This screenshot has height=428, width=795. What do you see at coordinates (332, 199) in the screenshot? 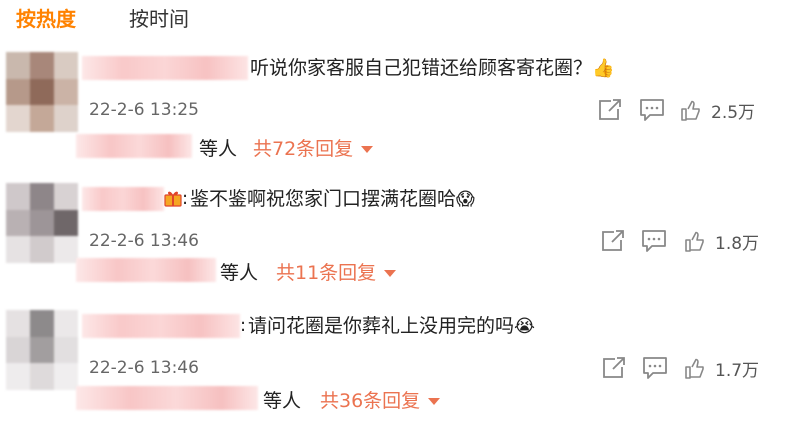
I see `comment-text: 鉴不鉴啊祝您家门口摆满花圈哈😱` at bounding box center [332, 199].